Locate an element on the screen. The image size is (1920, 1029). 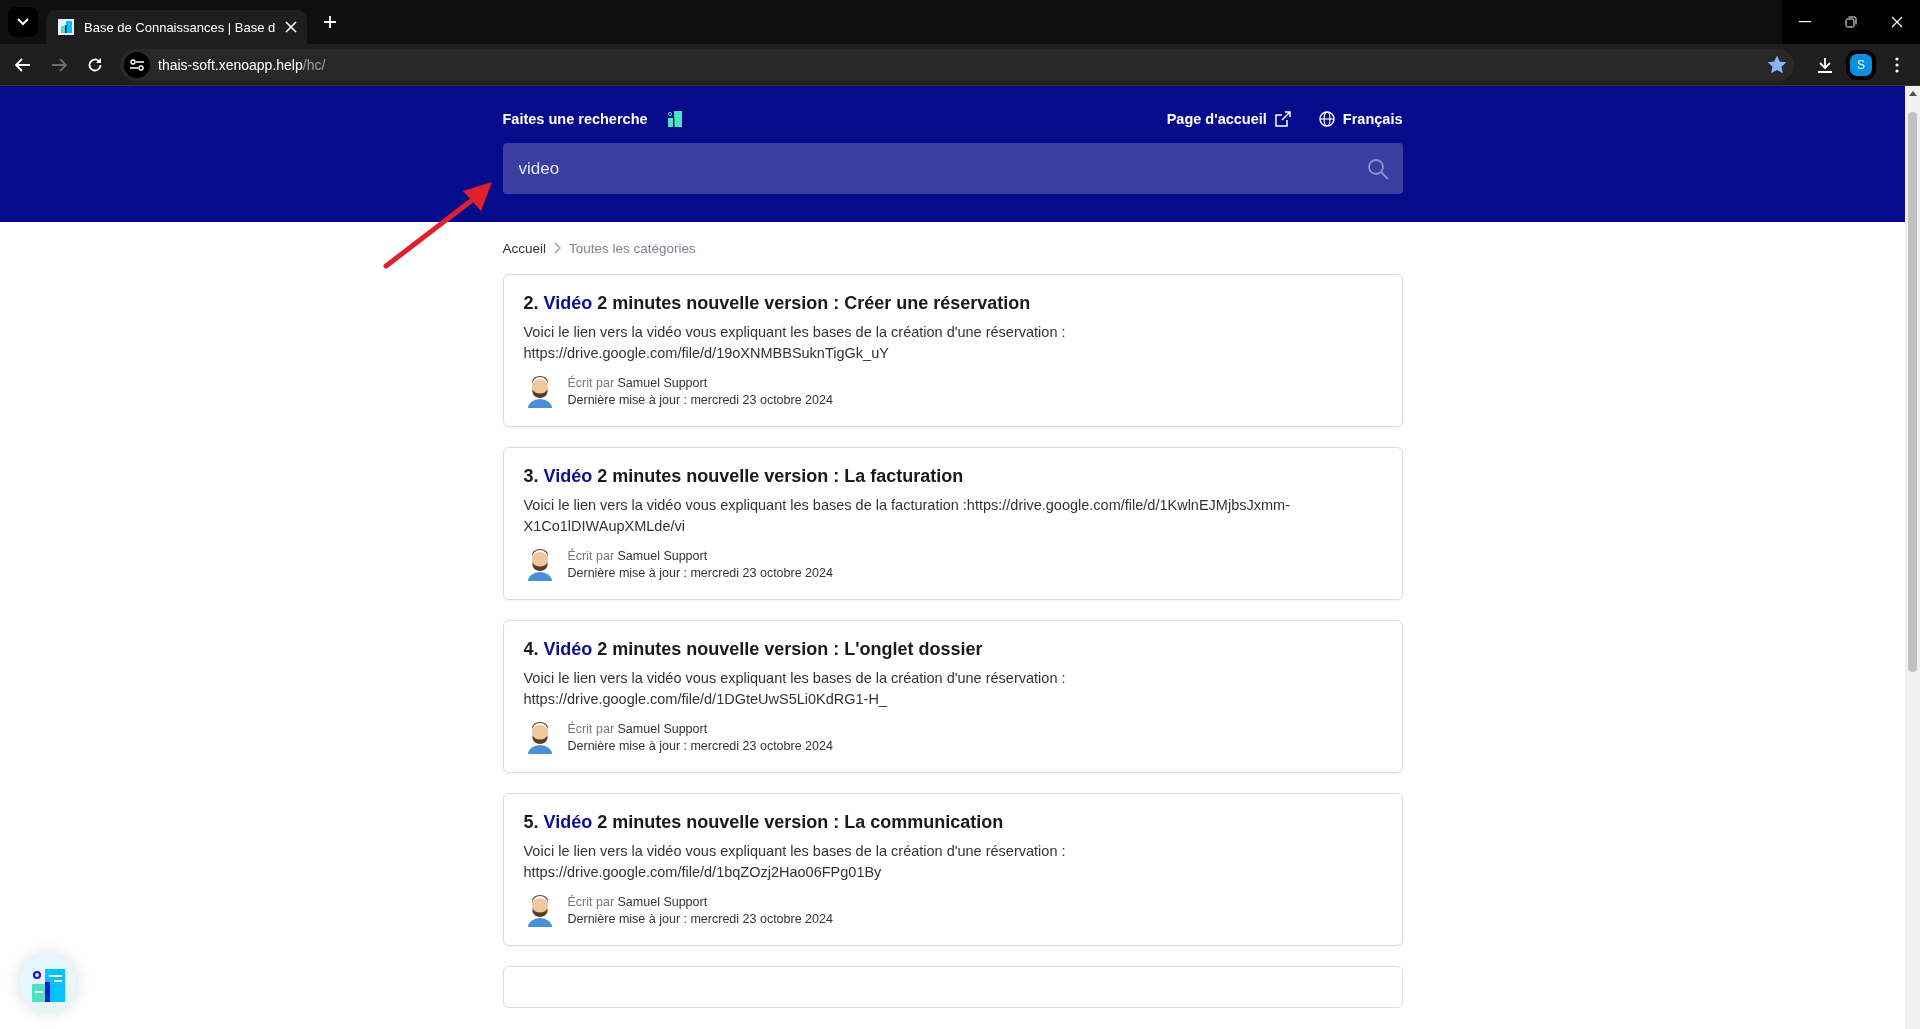
tab-list-button is located at coordinates (23, 22).